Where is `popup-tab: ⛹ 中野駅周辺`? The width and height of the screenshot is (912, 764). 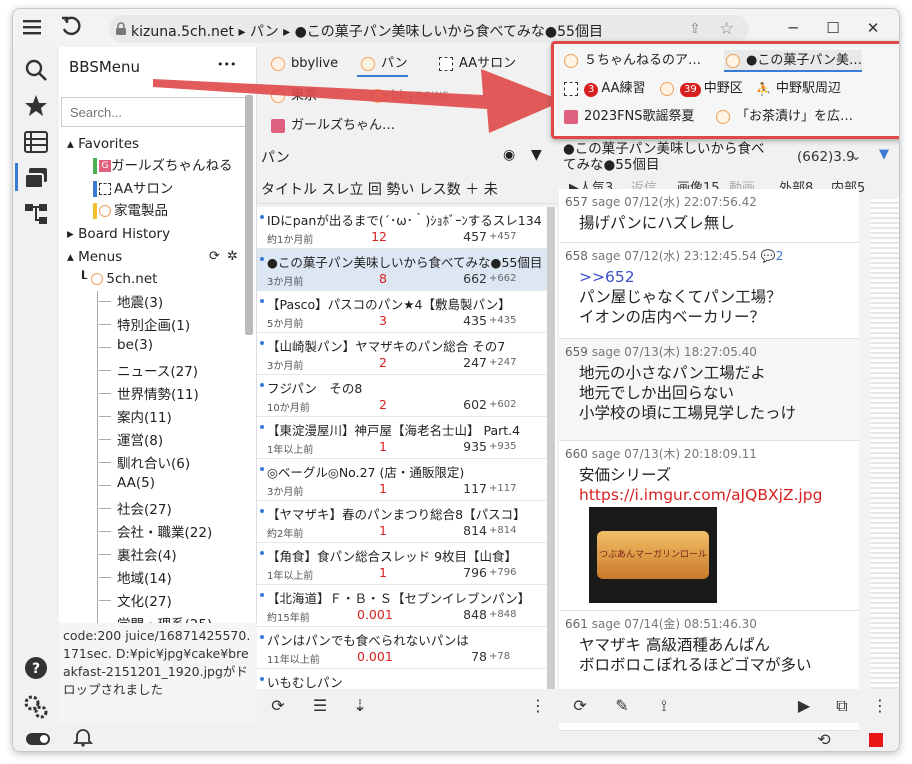 popup-tab: ⛹ 中野駅周辺 is located at coordinates (797, 89).